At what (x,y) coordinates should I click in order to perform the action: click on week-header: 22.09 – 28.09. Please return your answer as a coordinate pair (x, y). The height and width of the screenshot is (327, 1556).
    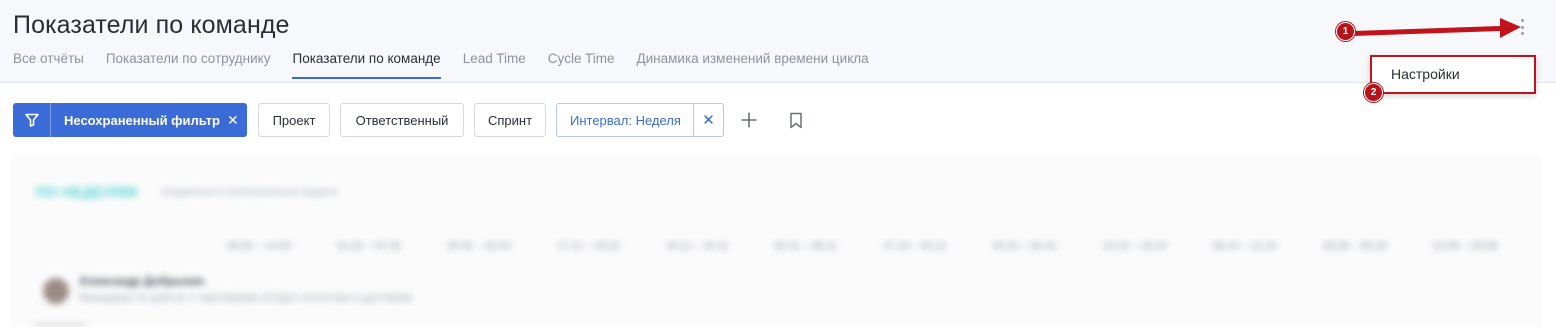
    Looking at the image, I should click on (1464, 246).